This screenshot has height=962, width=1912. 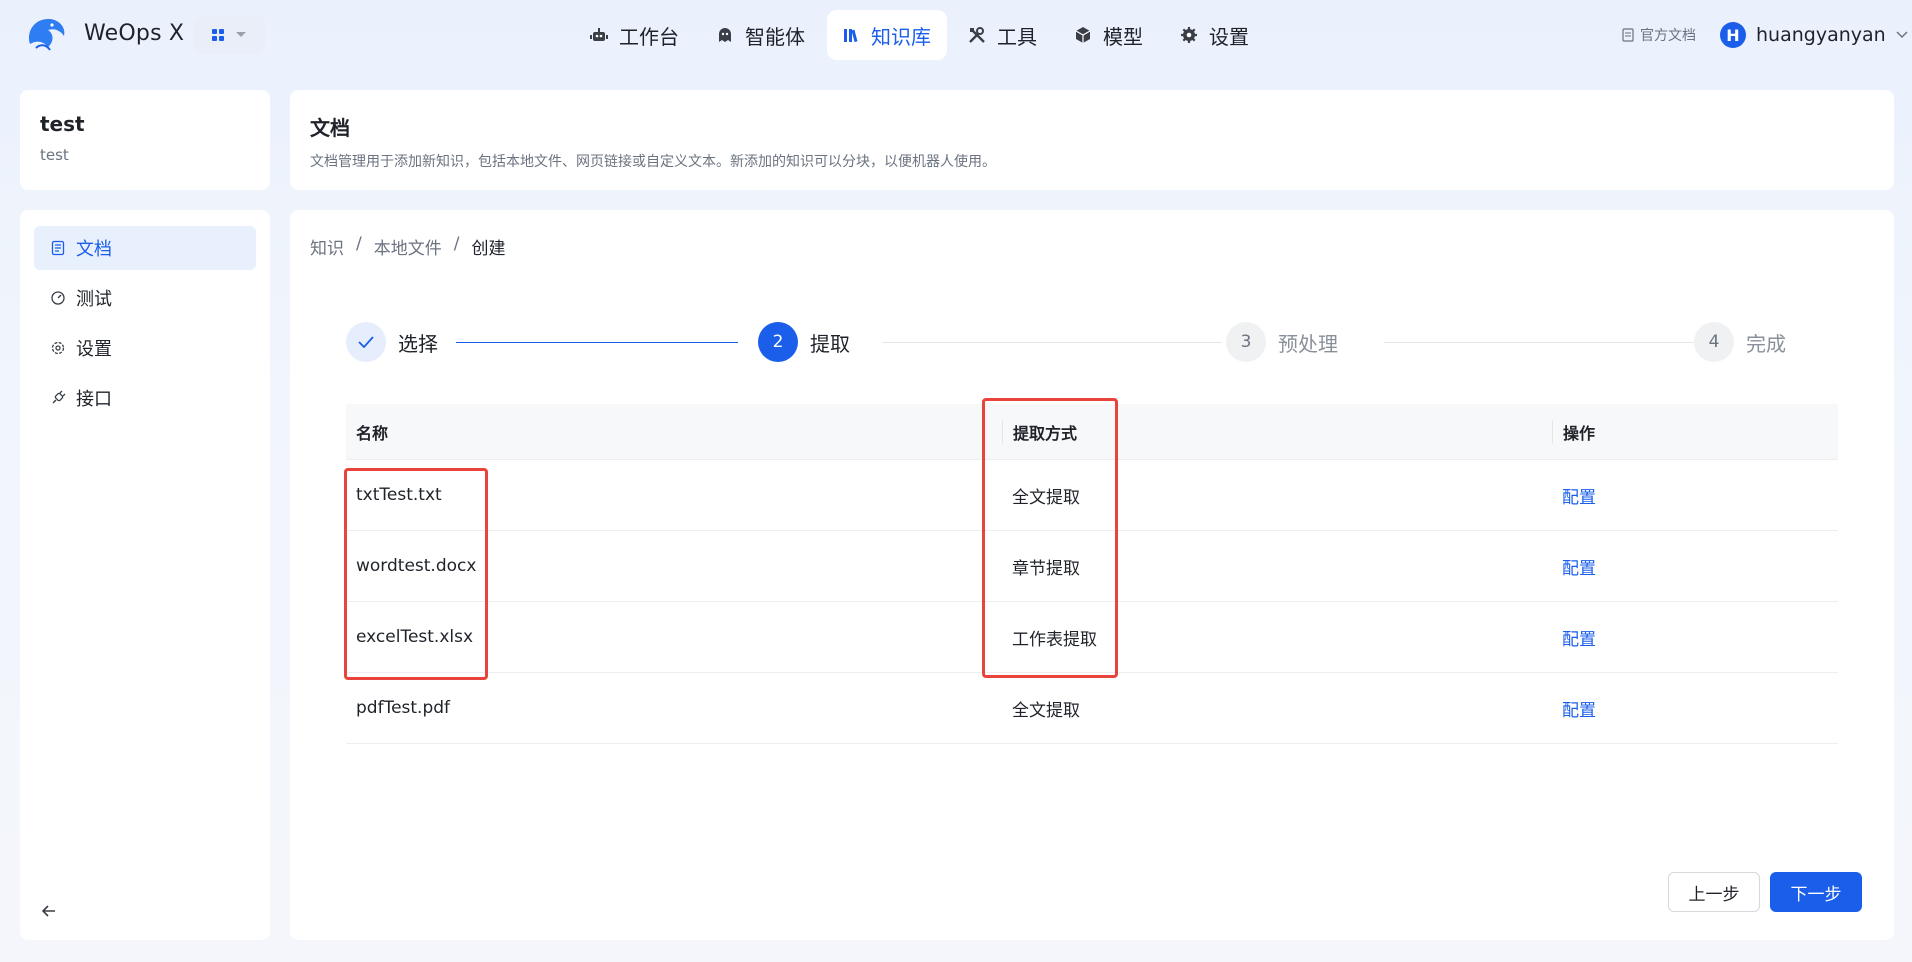 I want to click on nav-item-workbench: 工作台, so click(x=635, y=35).